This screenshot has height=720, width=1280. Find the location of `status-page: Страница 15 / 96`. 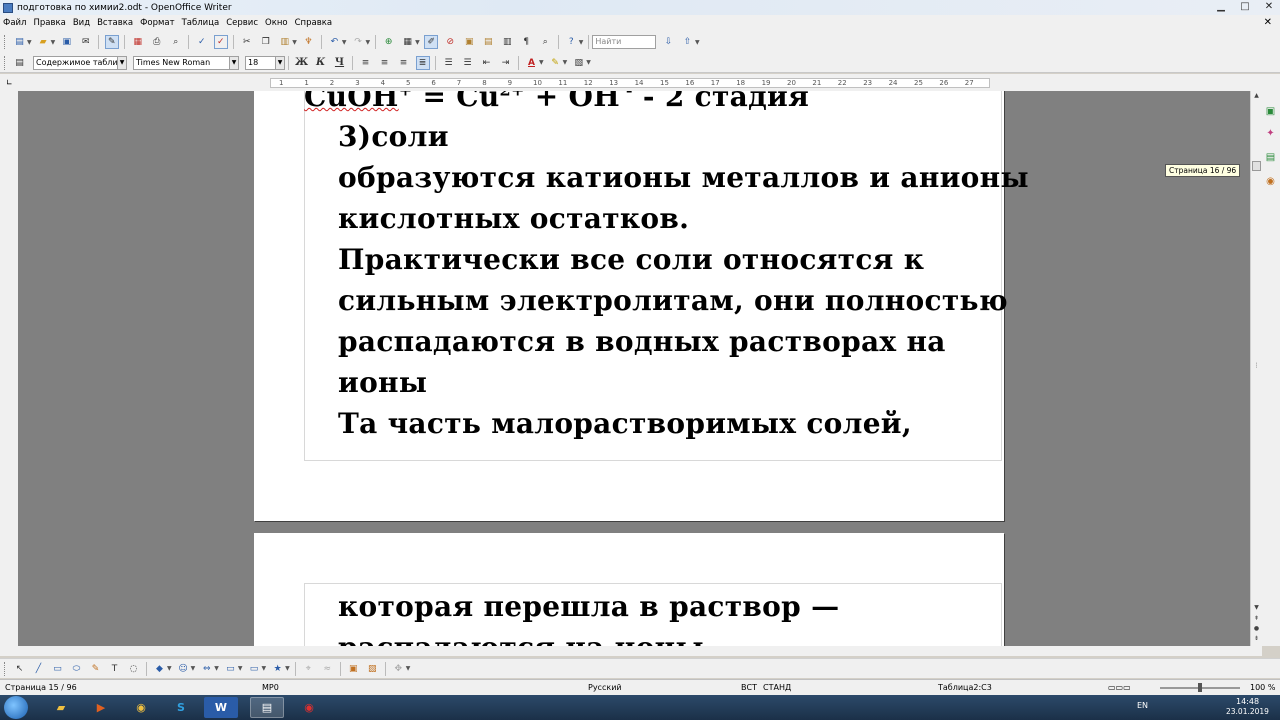

status-page: Страница 15 / 96 is located at coordinates (41, 687).